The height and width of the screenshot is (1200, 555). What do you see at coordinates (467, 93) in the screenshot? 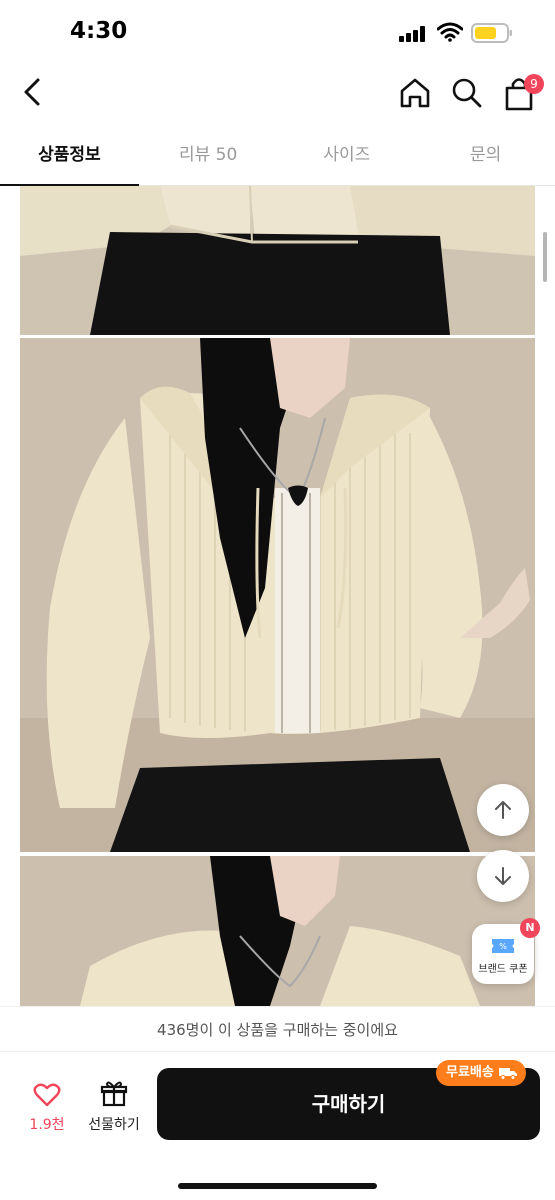
I see `search-icon` at bounding box center [467, 93].